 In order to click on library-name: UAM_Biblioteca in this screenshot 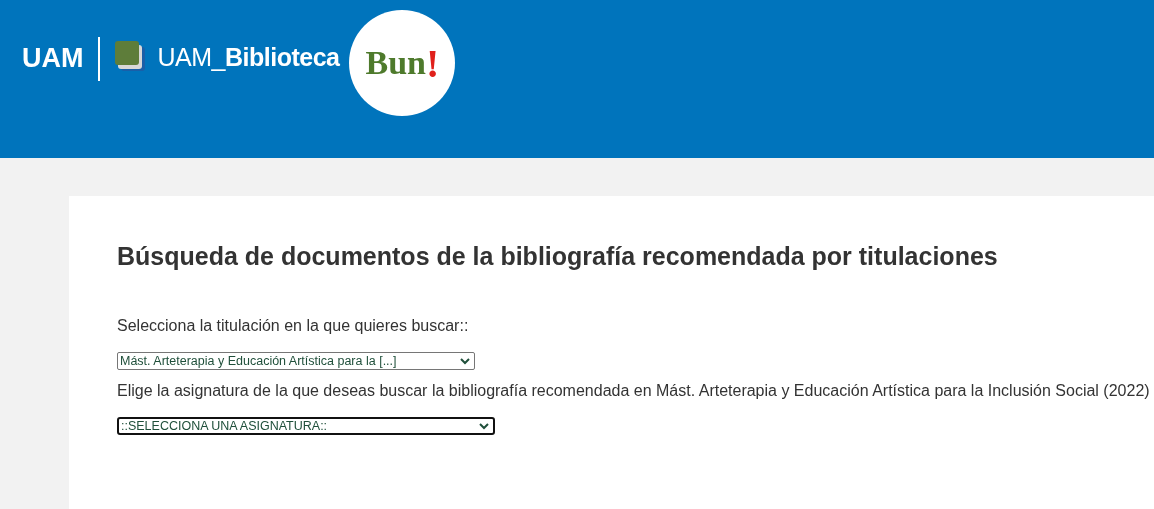, I will do `click(248, 57)`.